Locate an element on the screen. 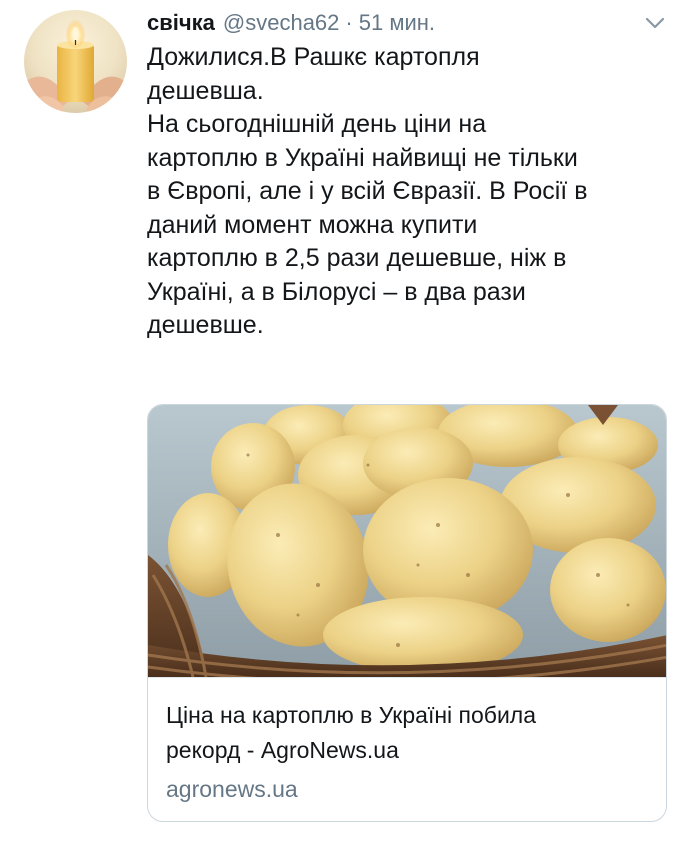 This screenshot has height=841, width=692. tweet-header: свічка @svecha62 · 51 мин. is located at coordinates (409, 23).